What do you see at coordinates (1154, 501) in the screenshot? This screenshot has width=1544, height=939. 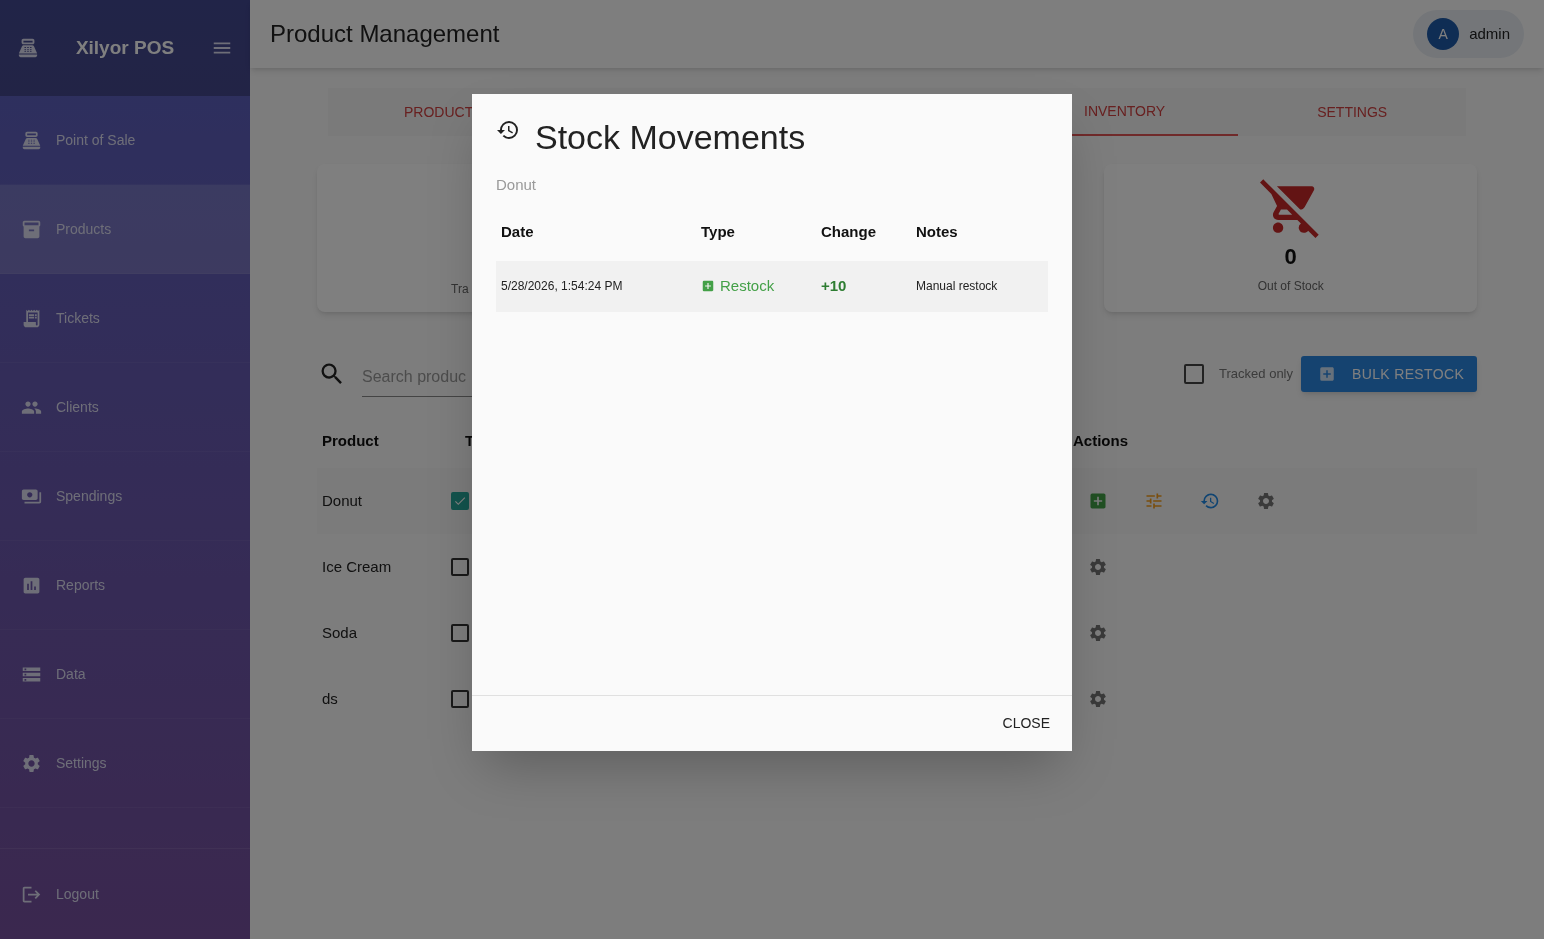 I see `sliders-icon` at bounding box center [1154, 501].